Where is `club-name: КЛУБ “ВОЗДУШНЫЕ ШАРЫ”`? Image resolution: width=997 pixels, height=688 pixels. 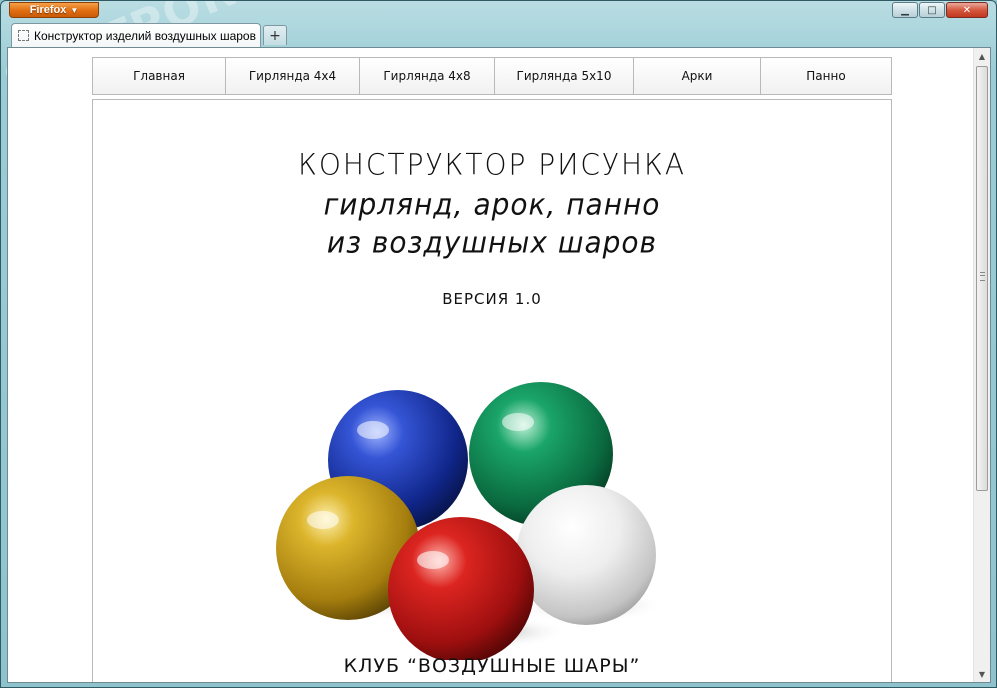
club-name: КЛУБ “ВОЗДУШНЫЕ ШАРЫ” is located at coordinates (492, 666).